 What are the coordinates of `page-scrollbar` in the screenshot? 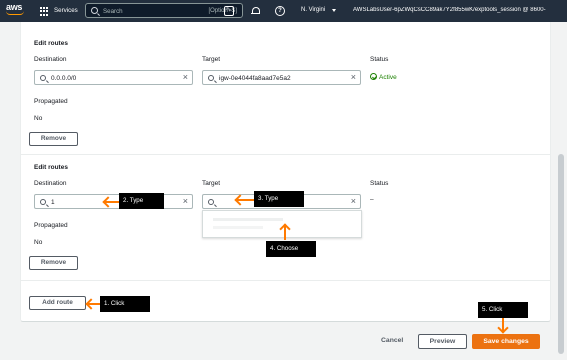 It's located at (561, 189).